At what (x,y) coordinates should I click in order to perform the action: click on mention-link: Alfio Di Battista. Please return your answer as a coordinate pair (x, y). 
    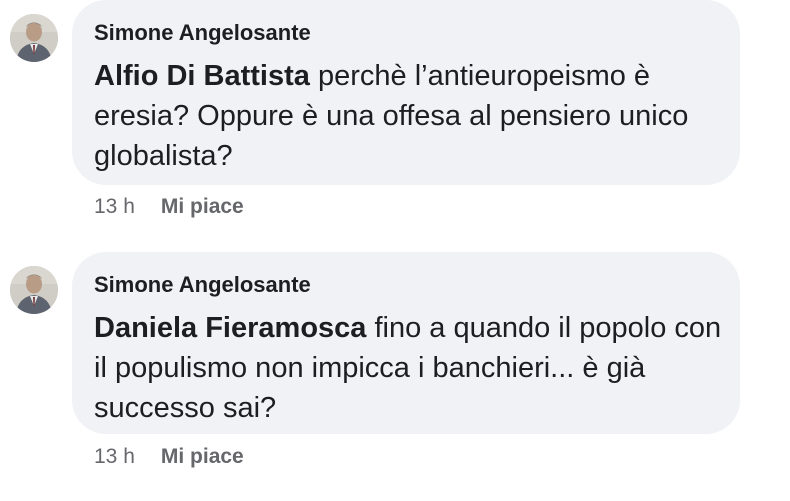
    Looking at the image, I should click on (202, 76).